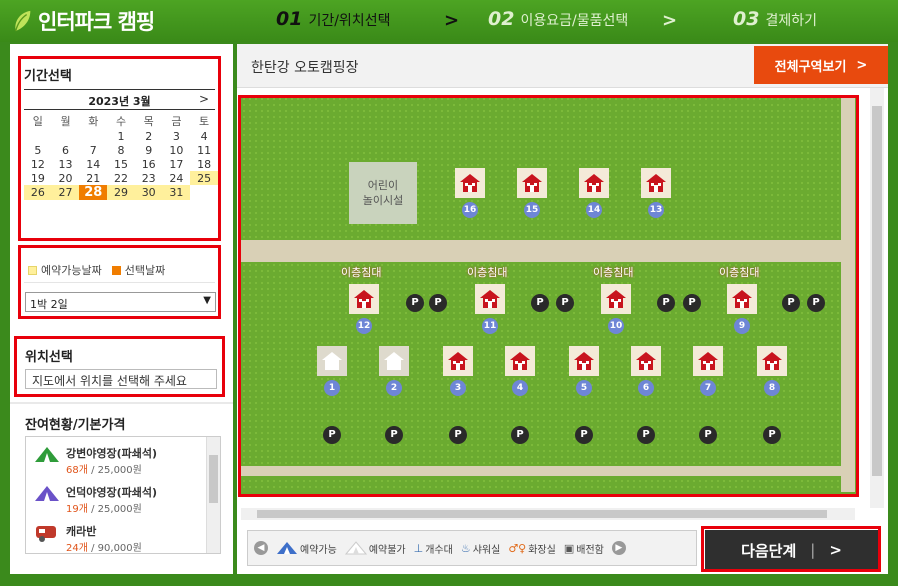 The height and width of the screenshot is (586, 898). Describe the element at coordinates (119, 282) in the screenshot. I see `stay-section: 예약가능날짜 선택날짜 1박 2일 ▼` at that location.